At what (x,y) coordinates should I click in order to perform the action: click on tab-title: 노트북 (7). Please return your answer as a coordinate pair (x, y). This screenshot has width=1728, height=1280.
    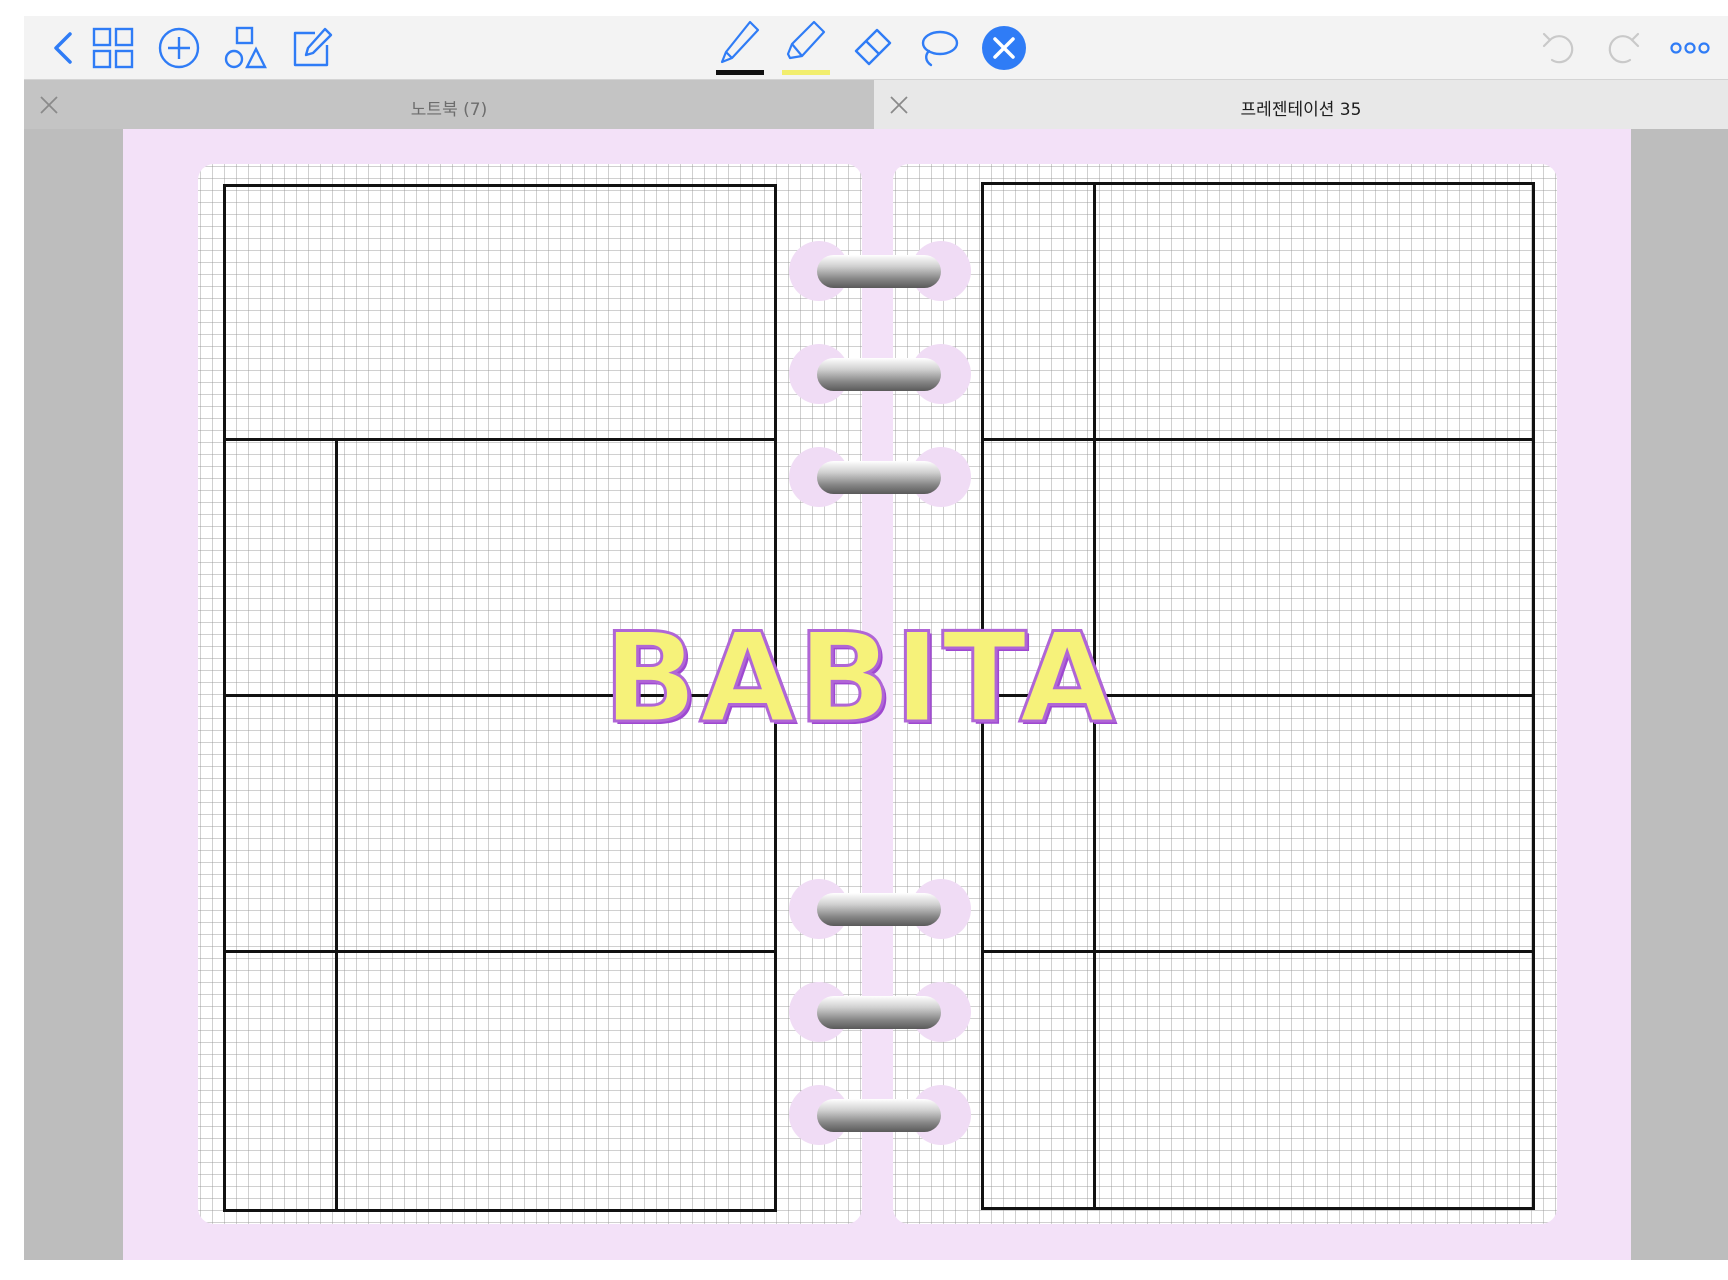
    Looking at the image, I should click on (449, 110).